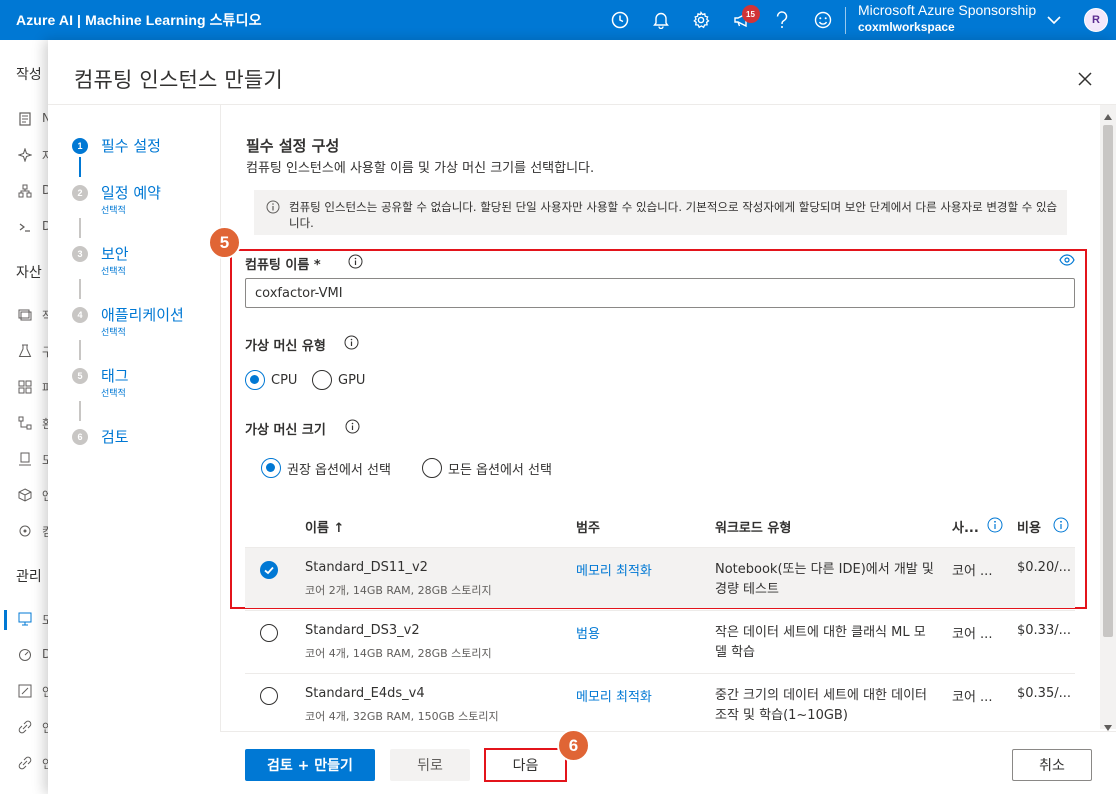 This screenshot has height=794, width=1116. Describe the element at coordinates (131, 20) in the screenshot. I see `app-title: Azure AI | Machine Learning 스튜디오` at that location.